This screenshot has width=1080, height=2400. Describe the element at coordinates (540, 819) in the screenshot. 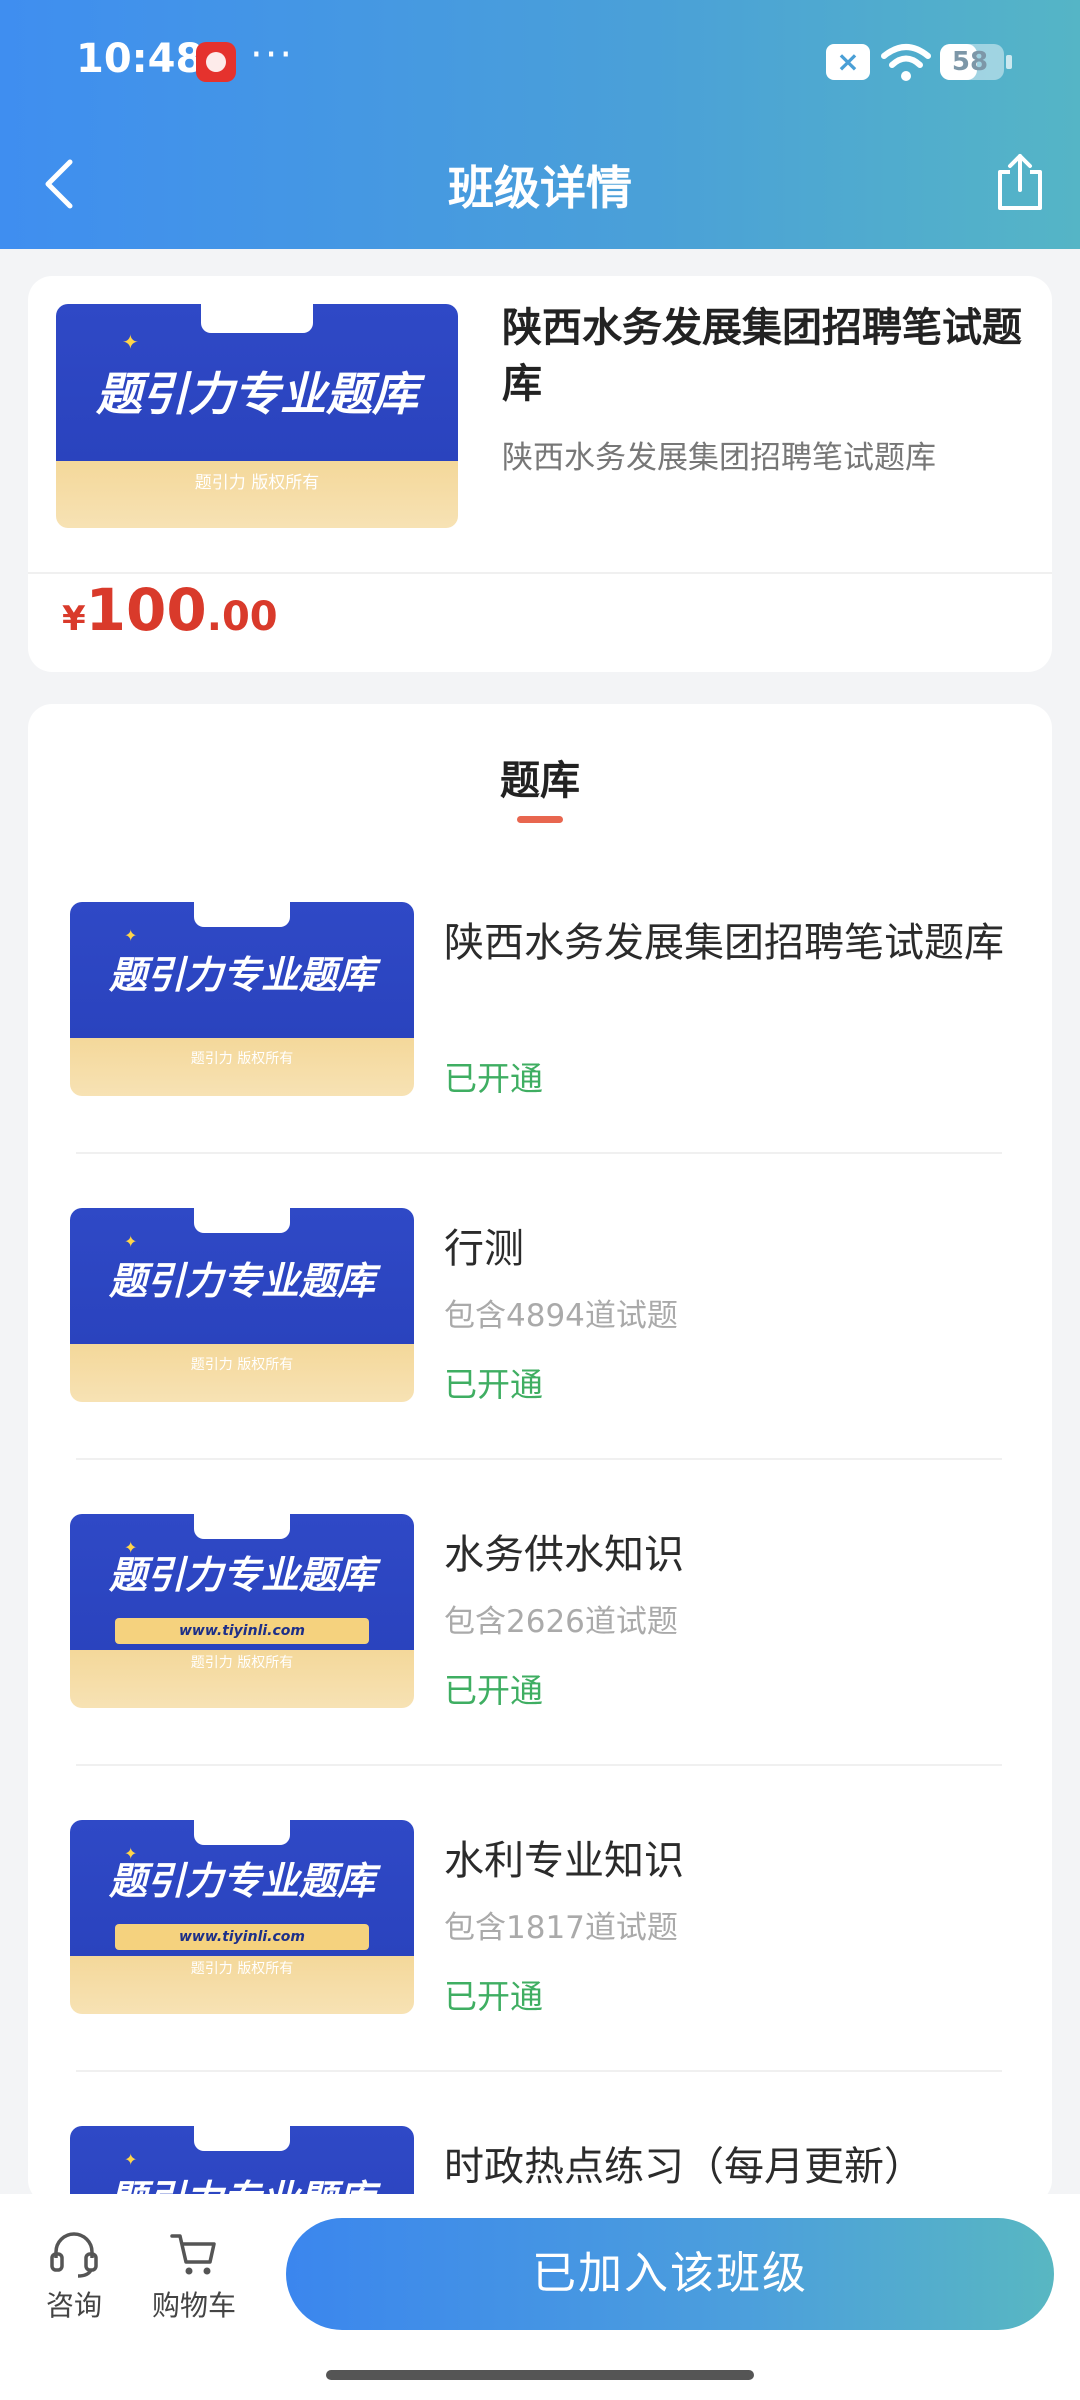

I see `section-title-underline` at that location.